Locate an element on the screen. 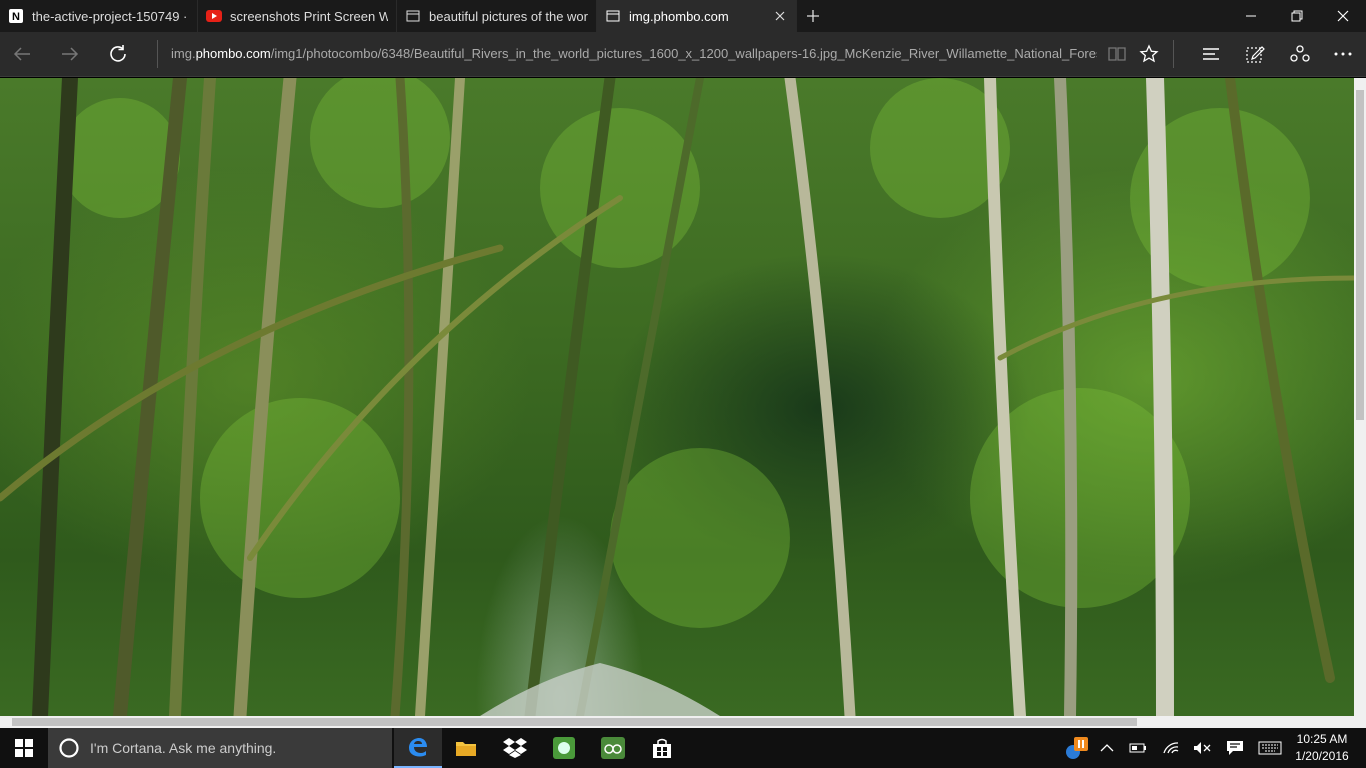 The height and width of the screenshot is (768, 1366). window-controls is located at coordinates (1297, 16).